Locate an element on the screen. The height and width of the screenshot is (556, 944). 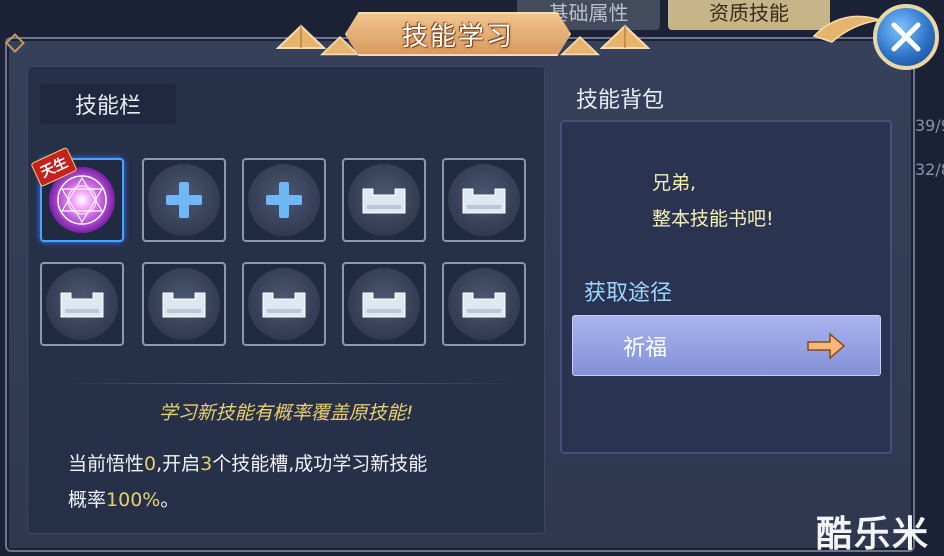
info-mid2: 个技能槽,成功学习新技能 is located at coordinates (320, 464).